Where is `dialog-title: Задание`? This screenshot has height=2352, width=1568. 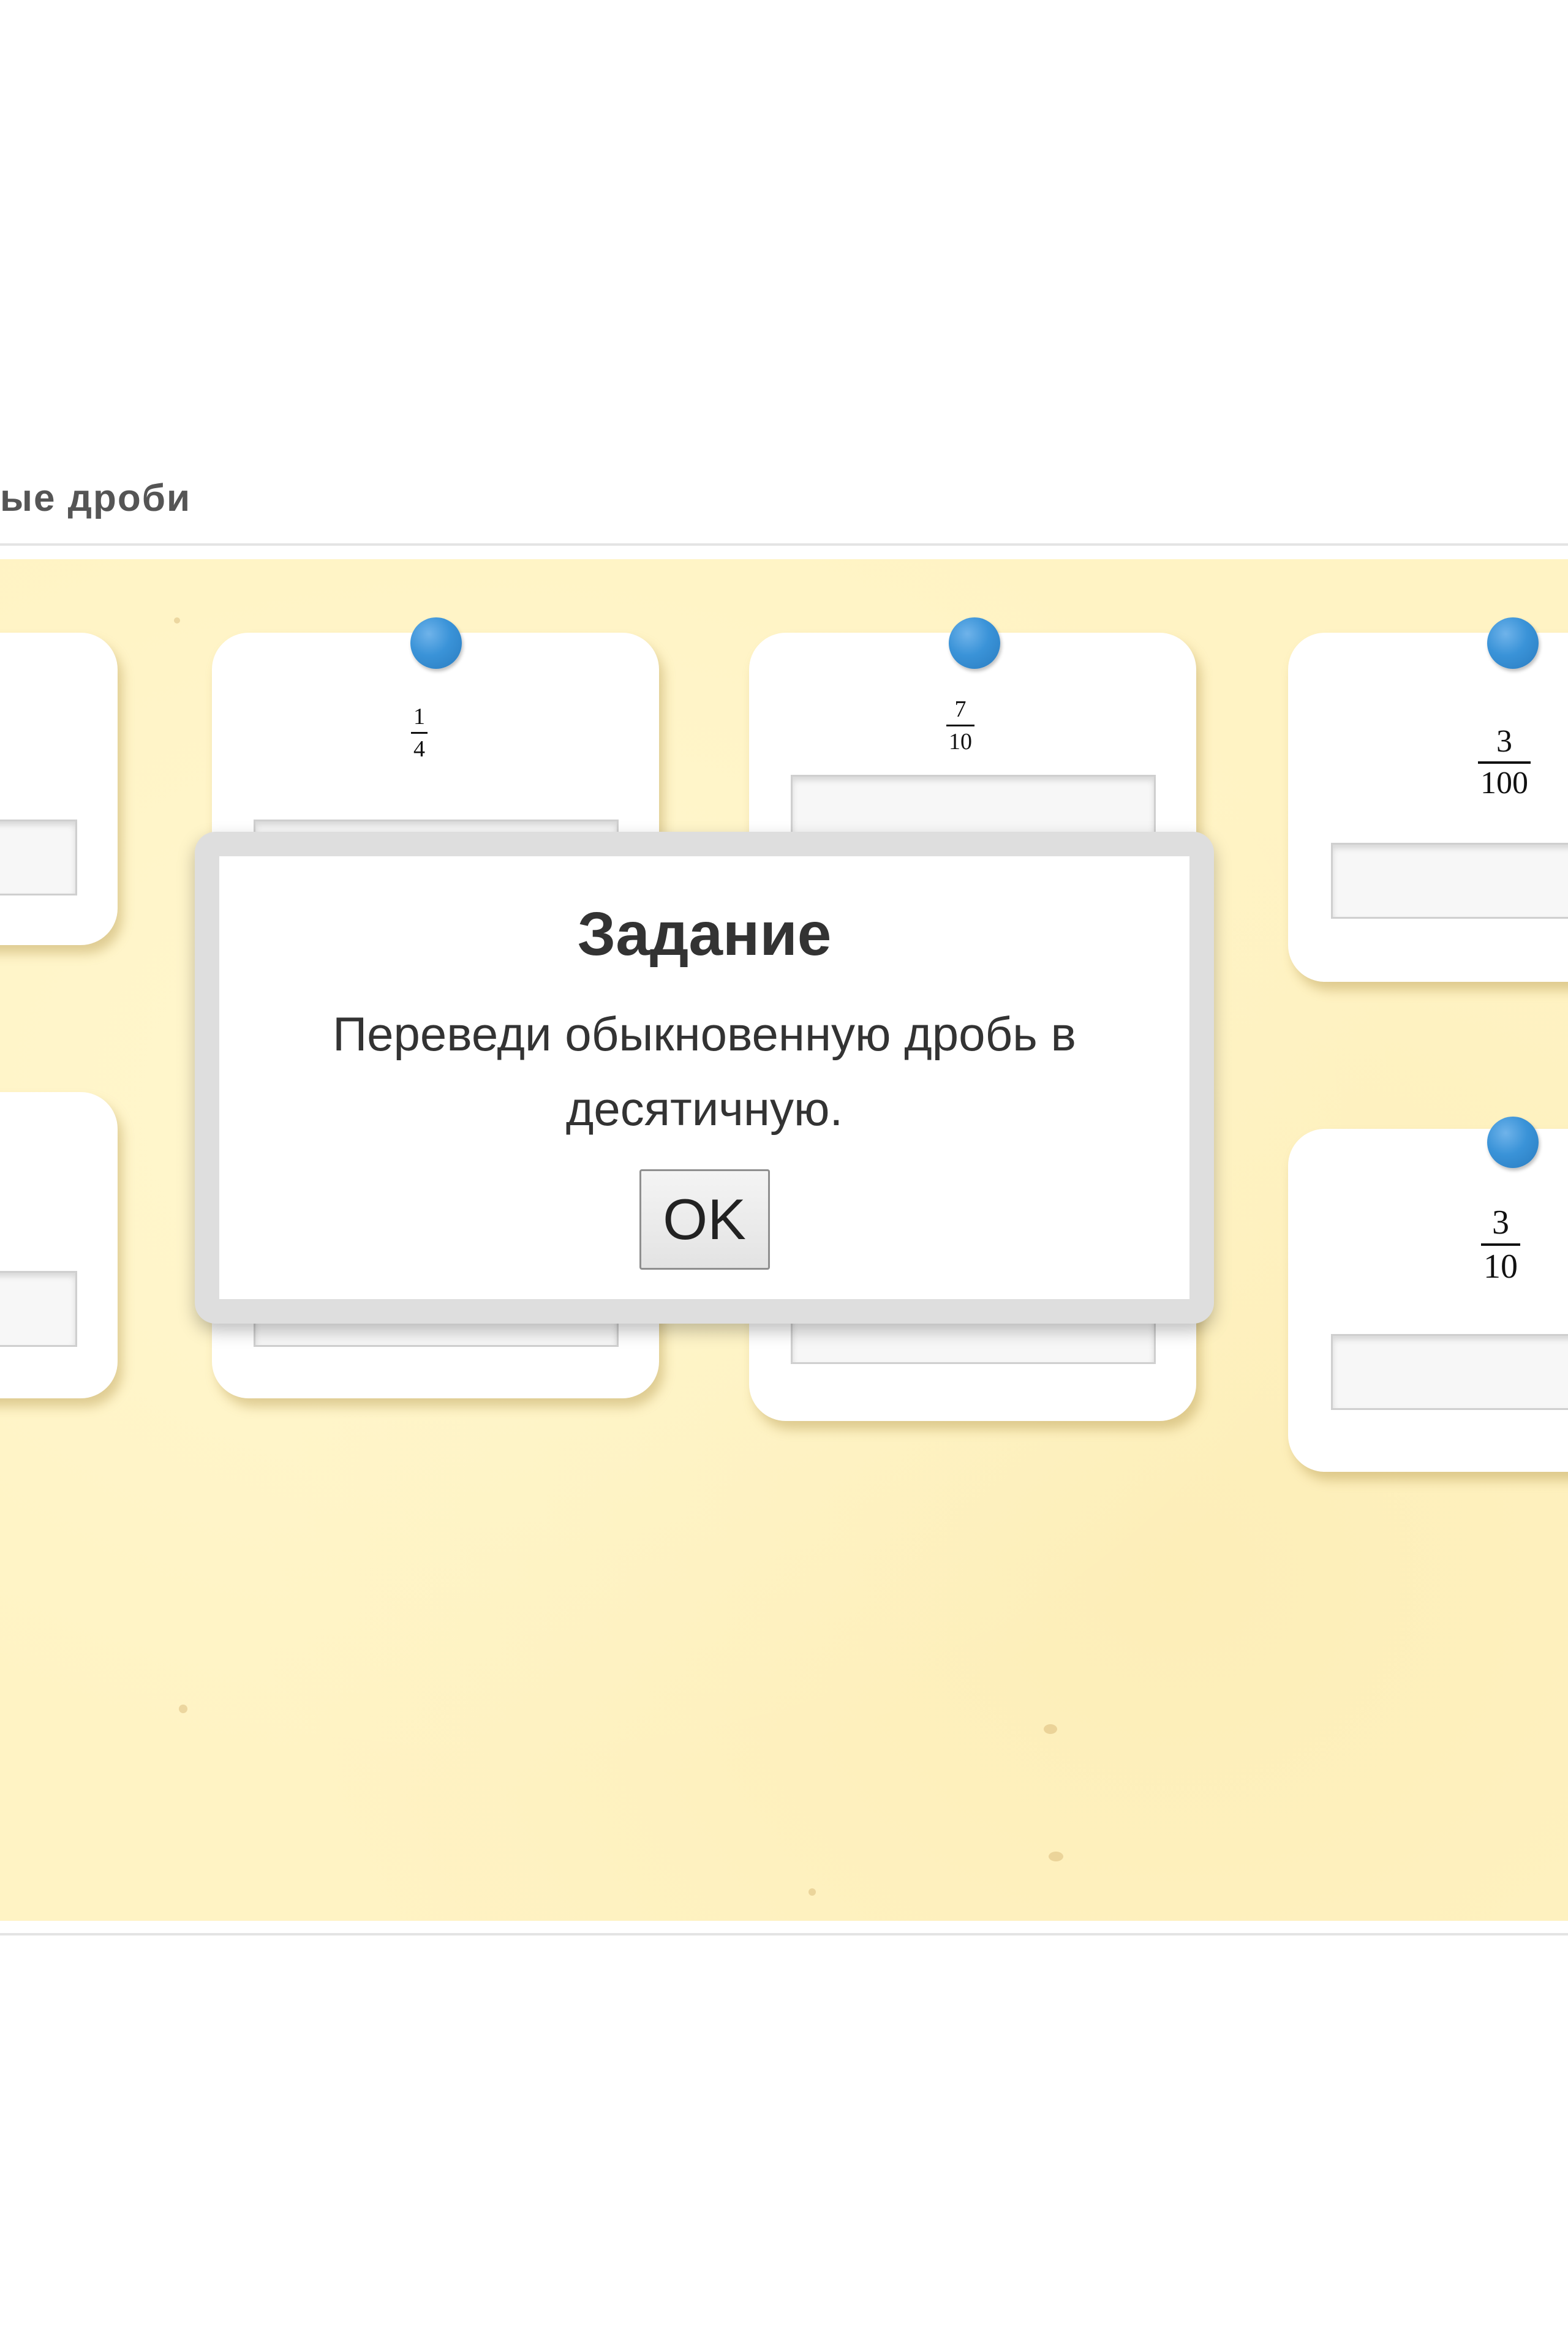 dialog-title: Задание is located at coordinates (704, 934).